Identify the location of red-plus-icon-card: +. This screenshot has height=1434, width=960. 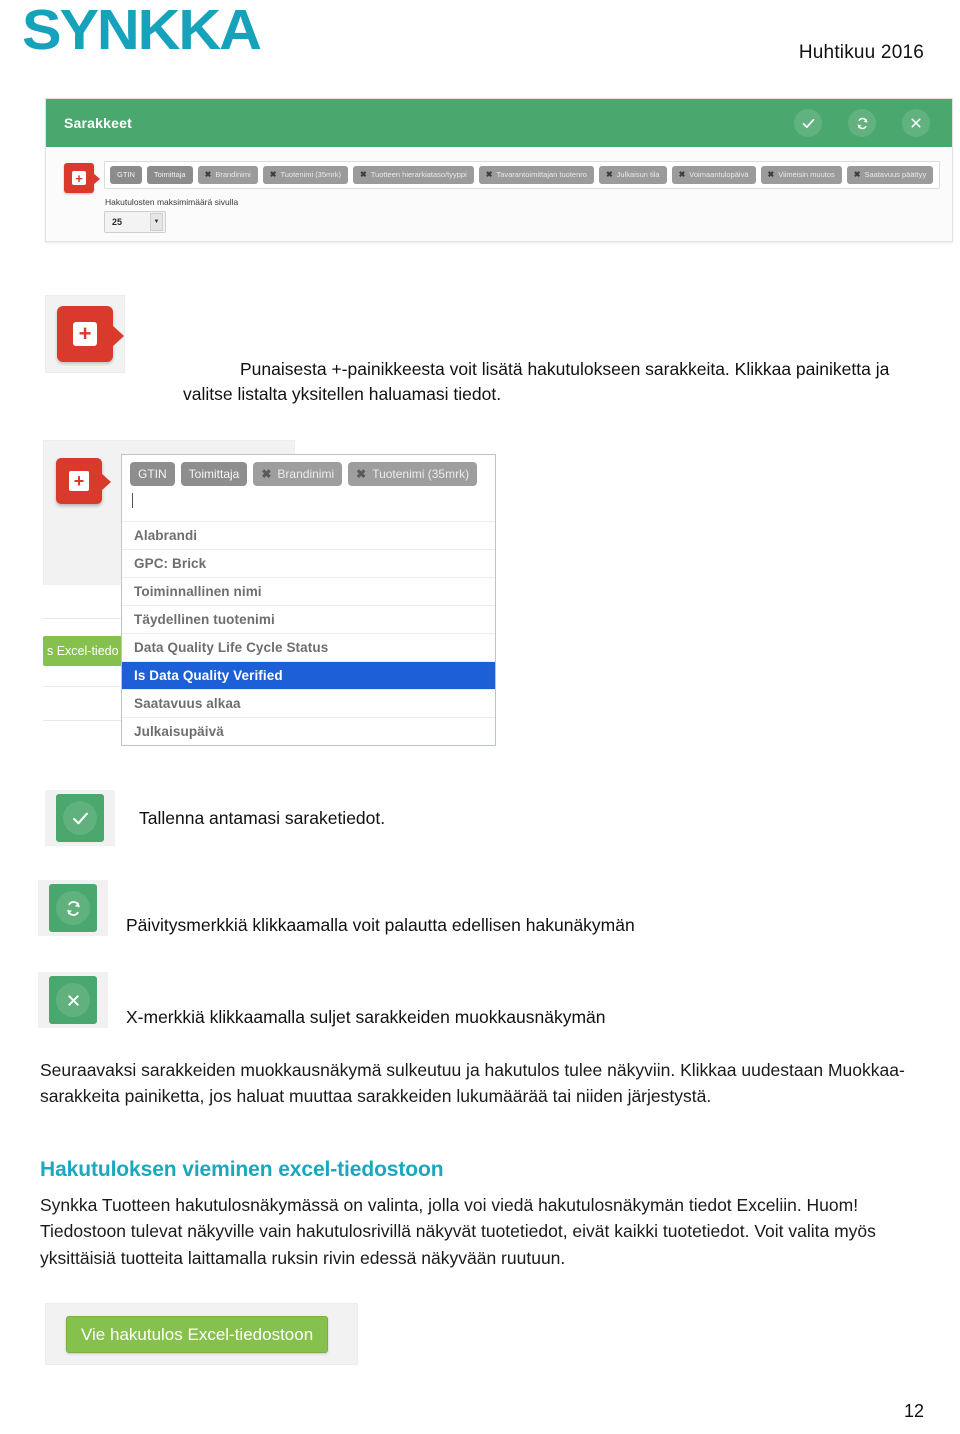
(85, 334).